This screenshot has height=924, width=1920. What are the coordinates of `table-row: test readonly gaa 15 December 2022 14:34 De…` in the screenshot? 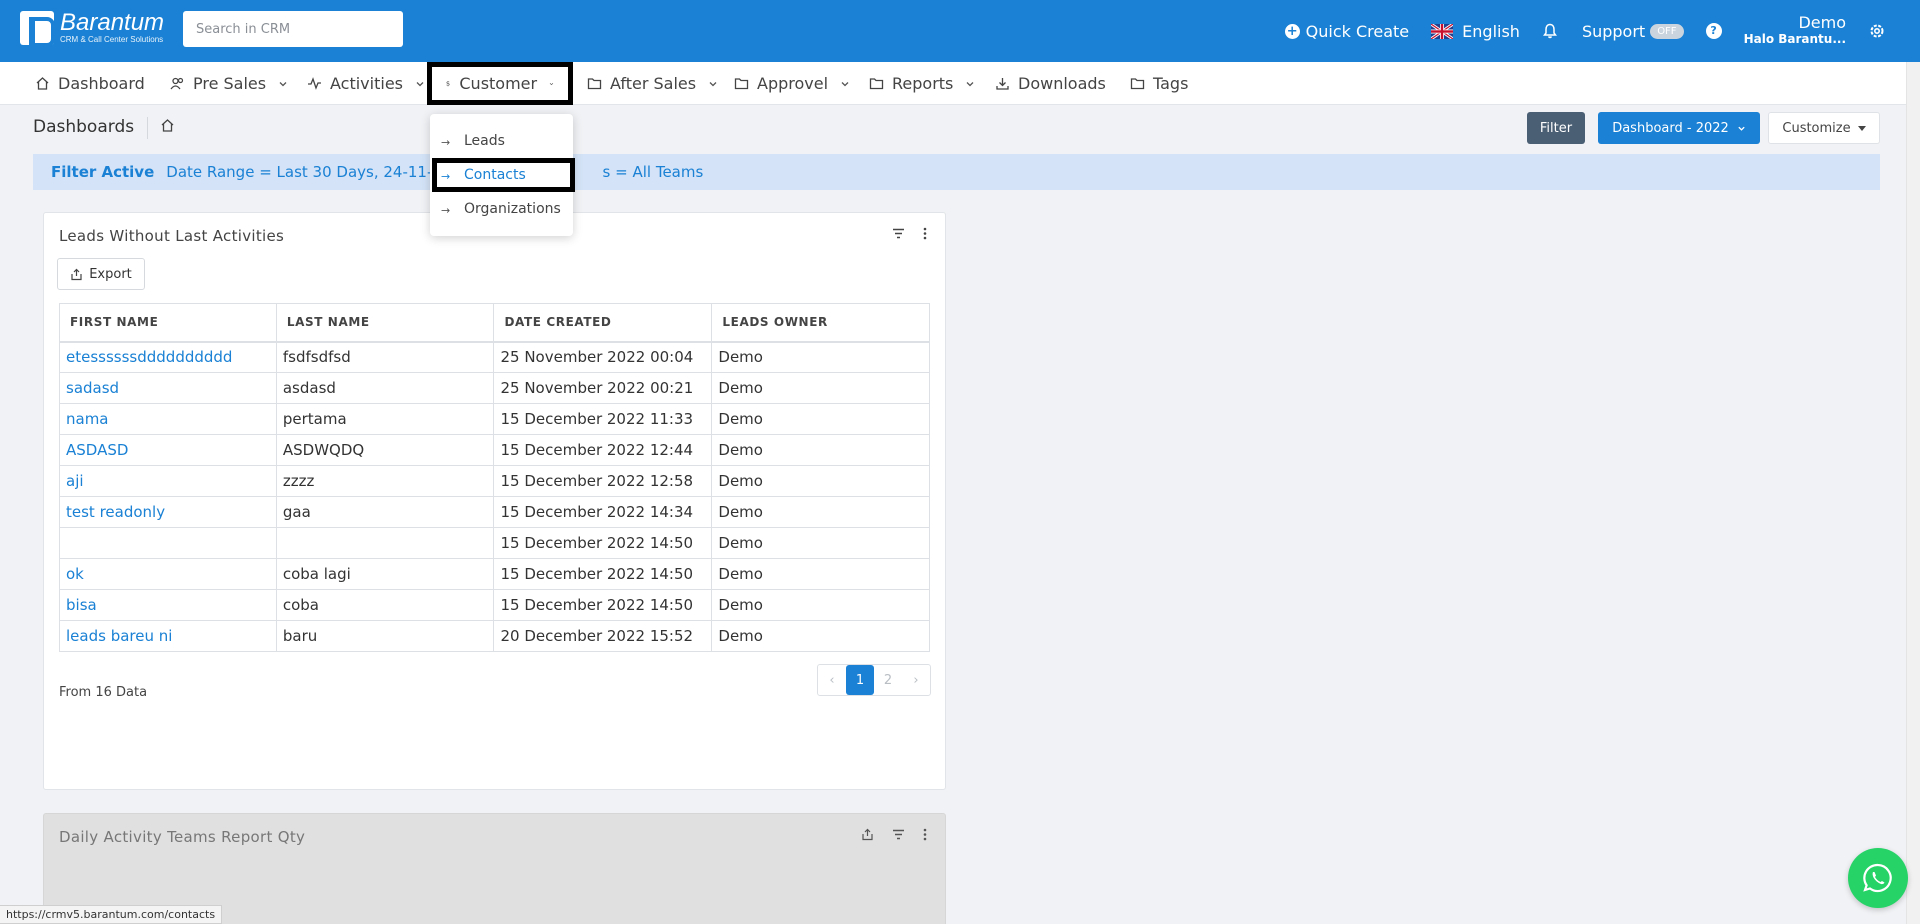 It's located at (494, 512).